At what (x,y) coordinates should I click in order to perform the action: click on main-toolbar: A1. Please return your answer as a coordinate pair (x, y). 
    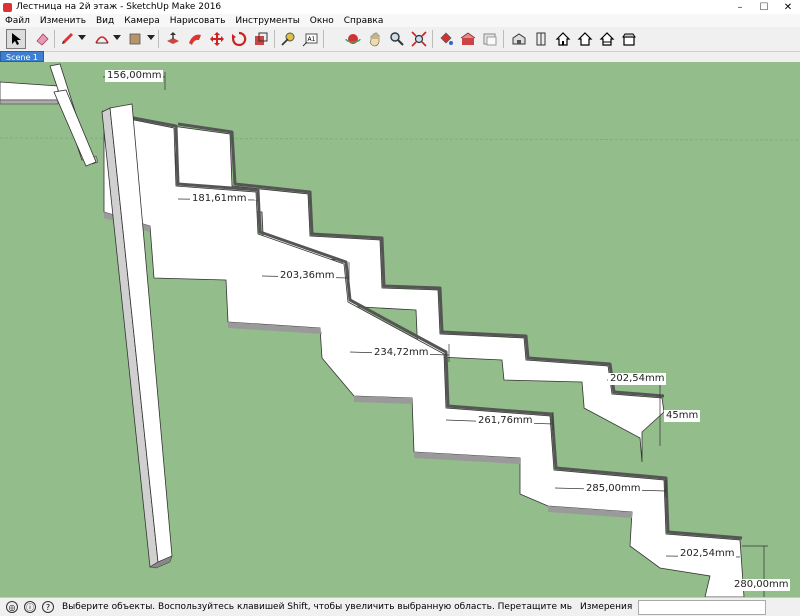
    Looking at the image, I should click on (400, 39).